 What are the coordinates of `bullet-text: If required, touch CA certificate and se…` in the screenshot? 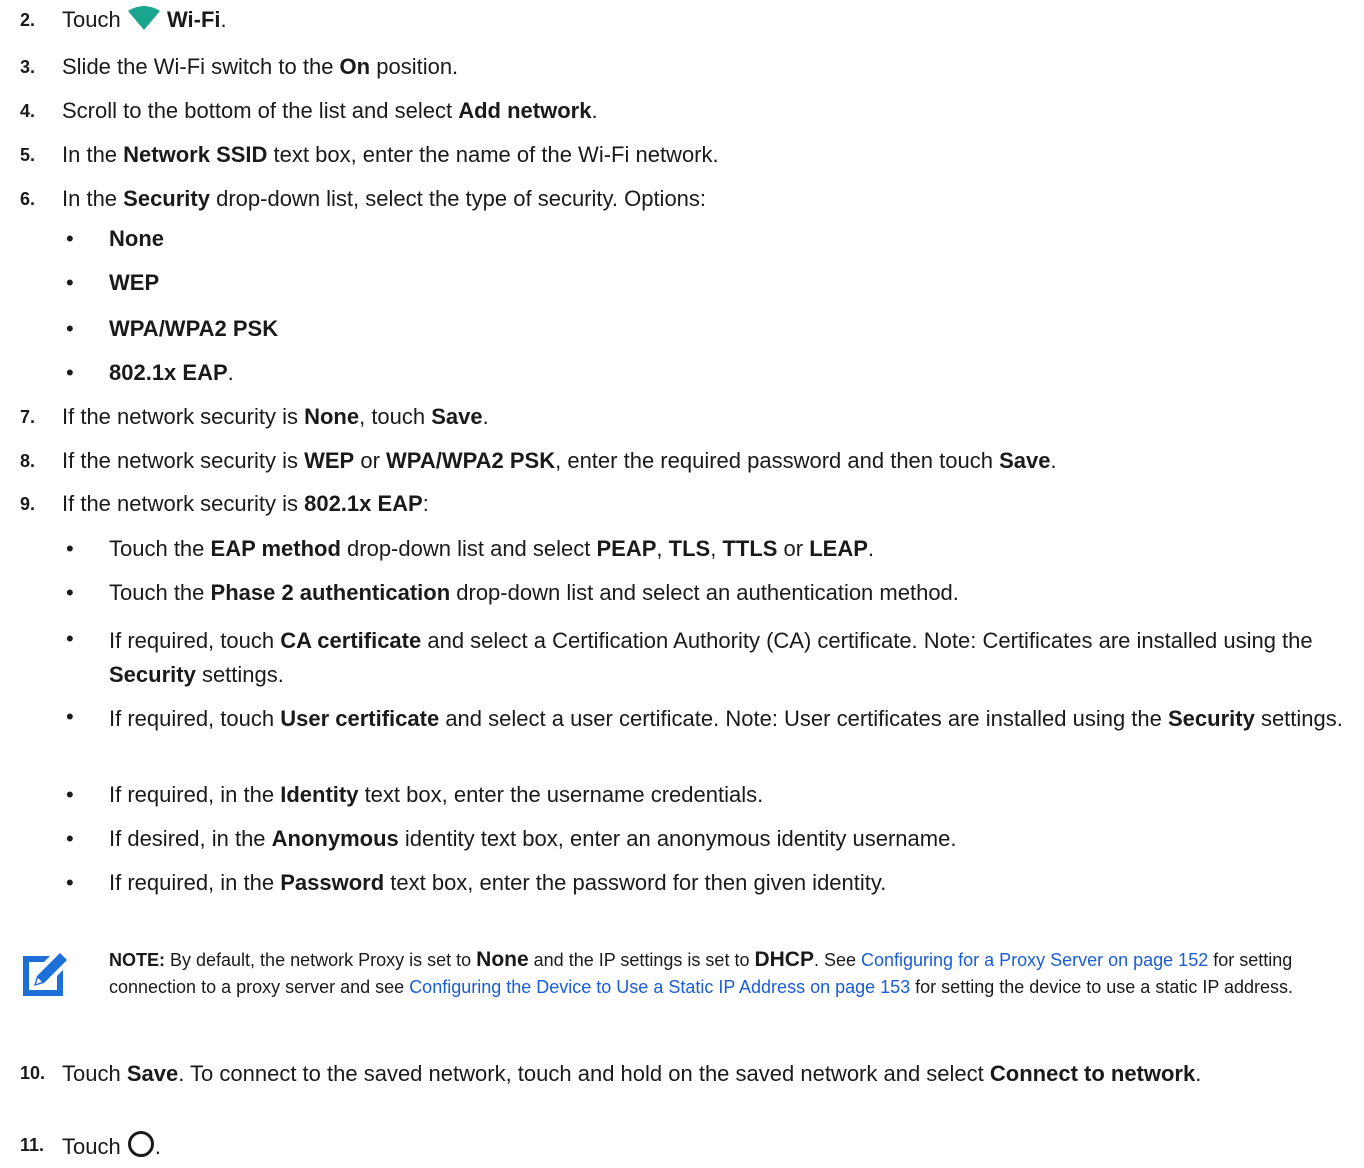 It's located at (711, 657).